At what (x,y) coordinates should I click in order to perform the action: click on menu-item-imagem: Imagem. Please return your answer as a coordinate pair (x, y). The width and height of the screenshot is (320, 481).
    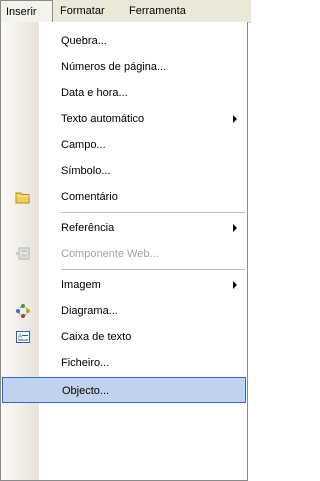
    Looking at the image, I should click on (124, 285).